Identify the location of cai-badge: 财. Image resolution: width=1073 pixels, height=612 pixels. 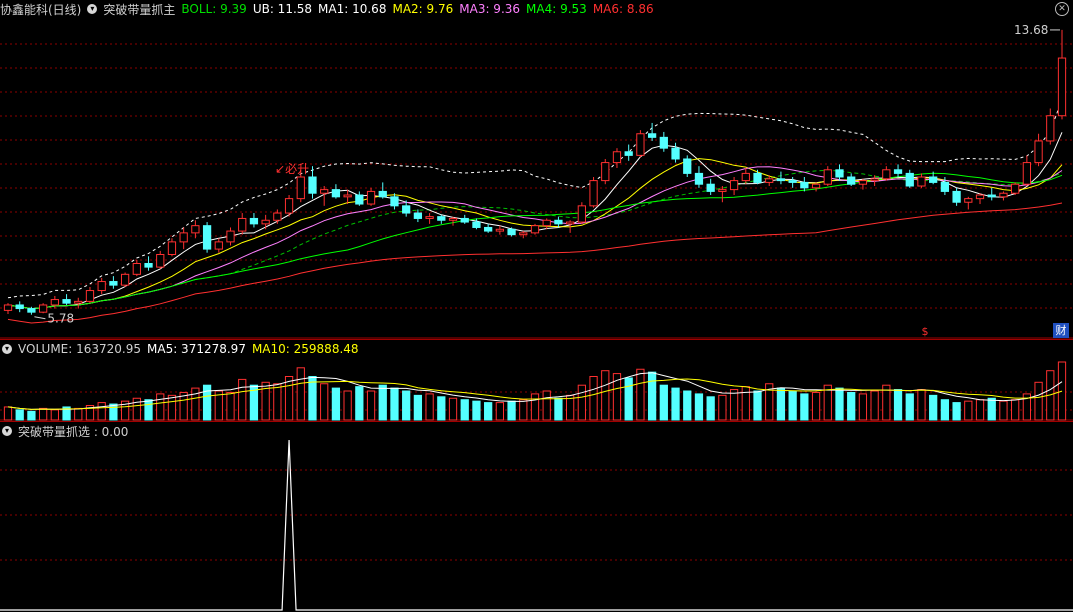
(1061, 330).